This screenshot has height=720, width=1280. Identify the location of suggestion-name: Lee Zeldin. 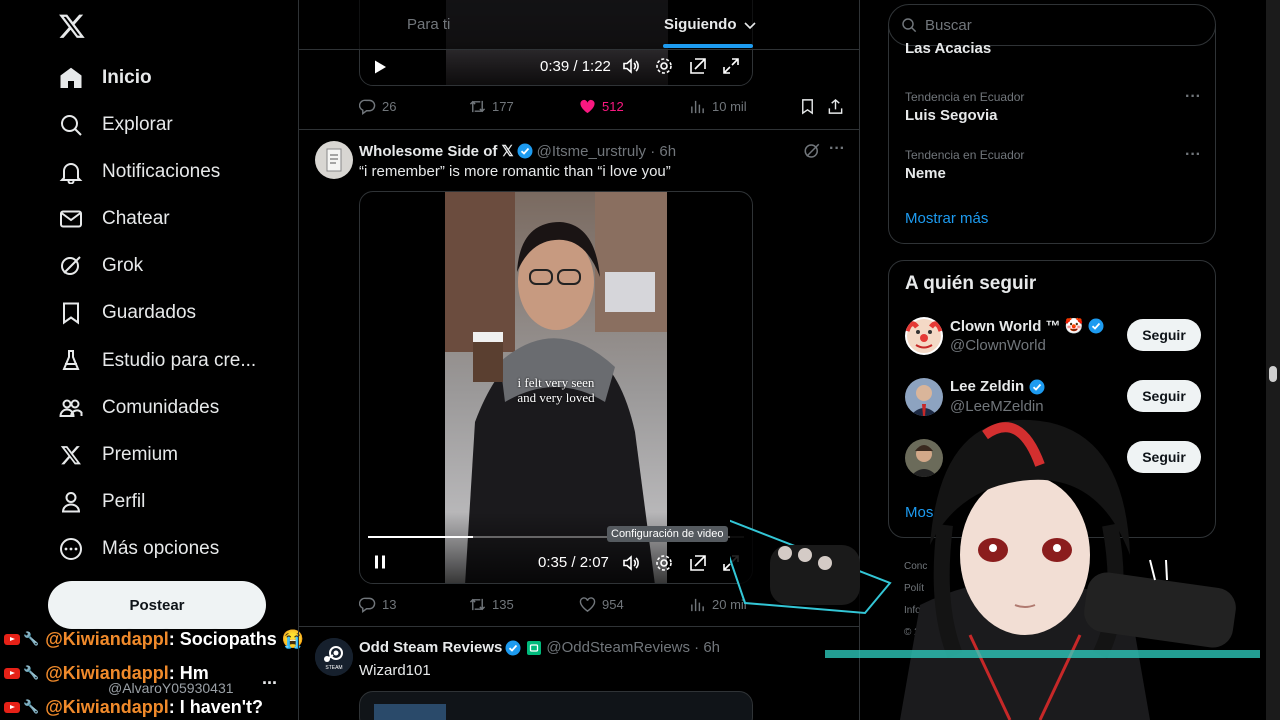
(997, 386).